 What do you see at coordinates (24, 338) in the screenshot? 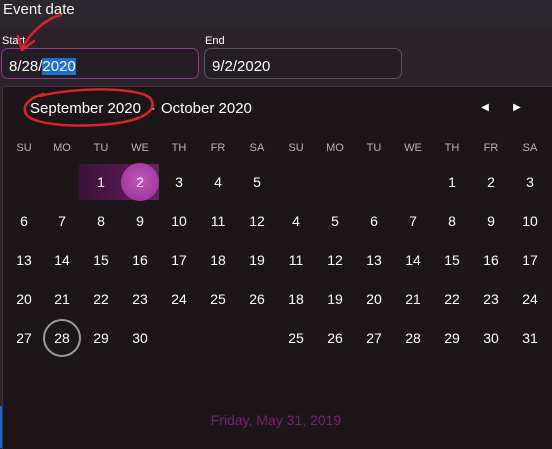
I see `calendar-day-left-27: 27` at bounding box center [24, 338].